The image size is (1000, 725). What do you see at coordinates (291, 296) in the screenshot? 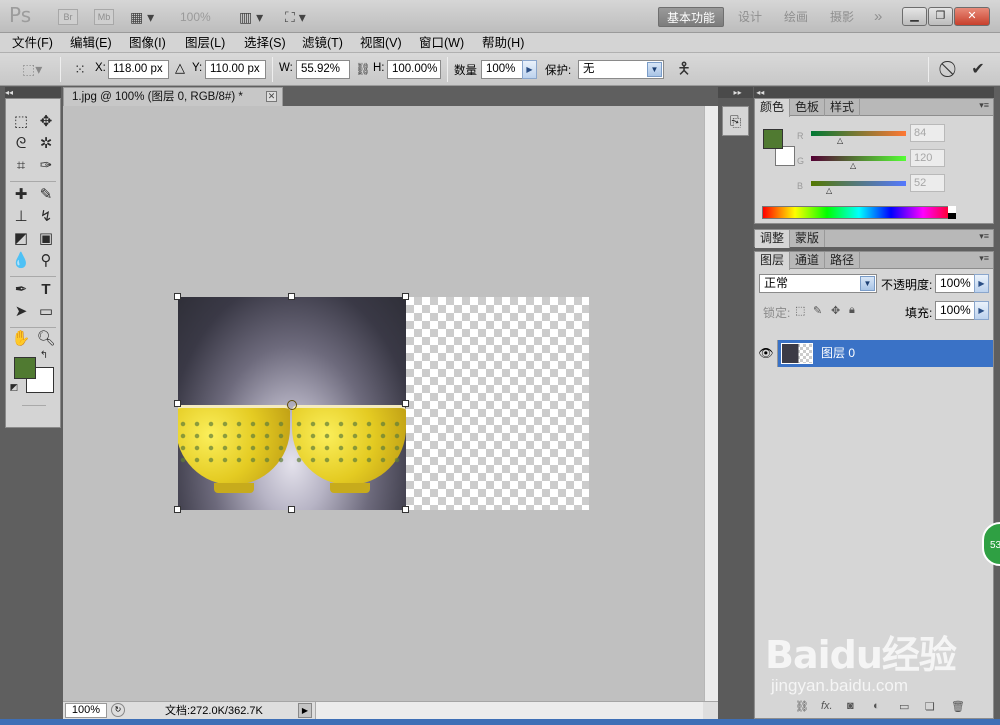
I see `transform-handle-top` at bounding box center [291, 296].